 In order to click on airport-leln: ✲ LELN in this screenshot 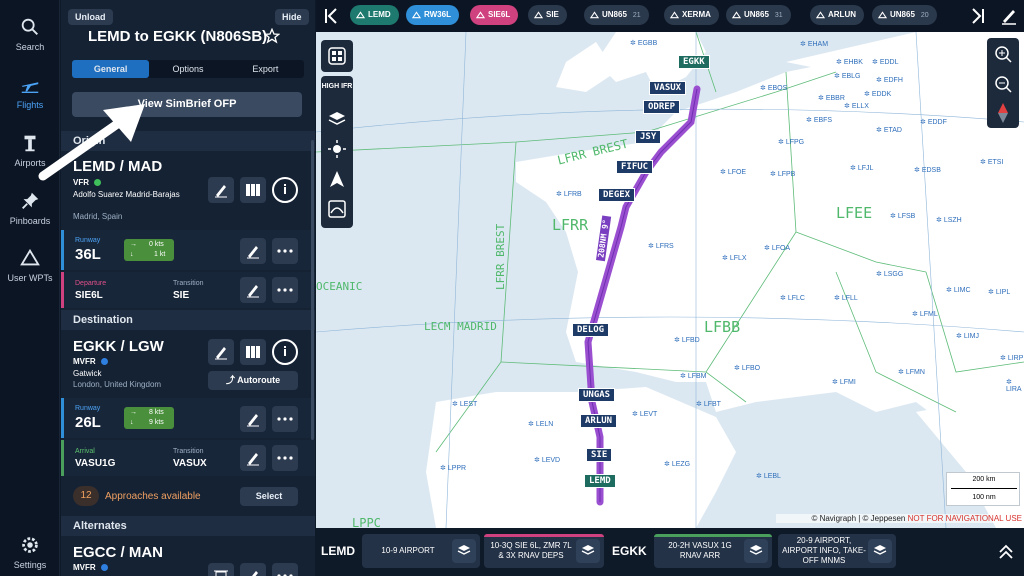, I will do `click(540, 424)`.